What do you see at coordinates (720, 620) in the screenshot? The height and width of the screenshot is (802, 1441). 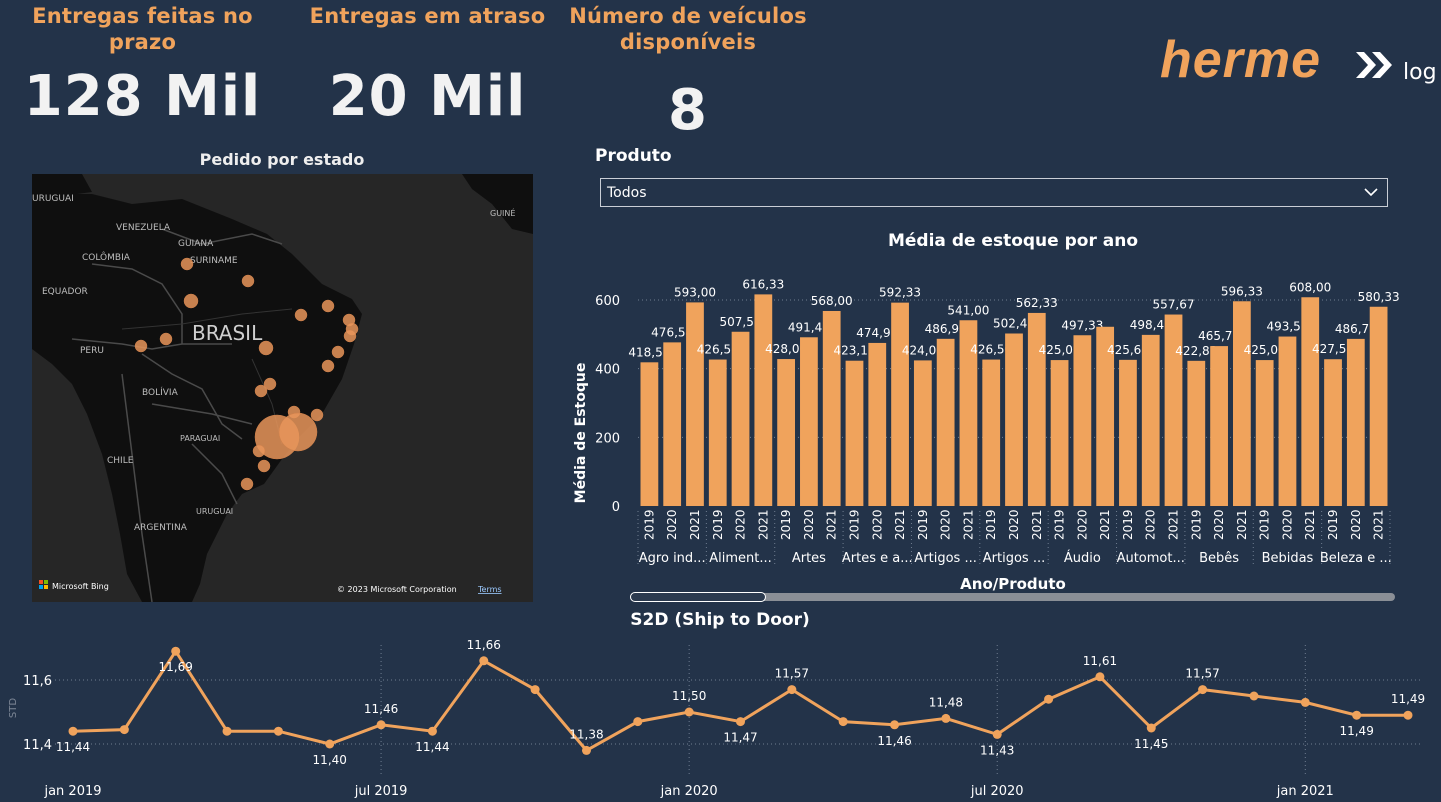 I see `line-chart-title: S2D (Ship to Door)` at bounding box center [720, 620].